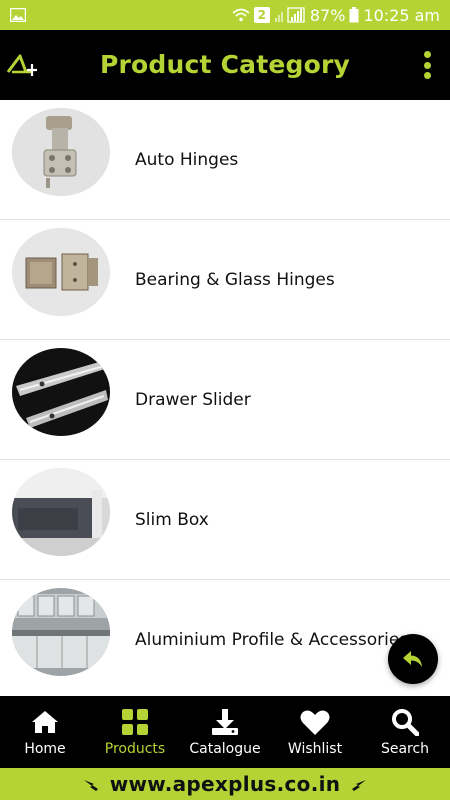  What do you see at coordinates (401, 15) in the screenshot?
I see `clock: 10:25 am` at bounding box center [401, 15].